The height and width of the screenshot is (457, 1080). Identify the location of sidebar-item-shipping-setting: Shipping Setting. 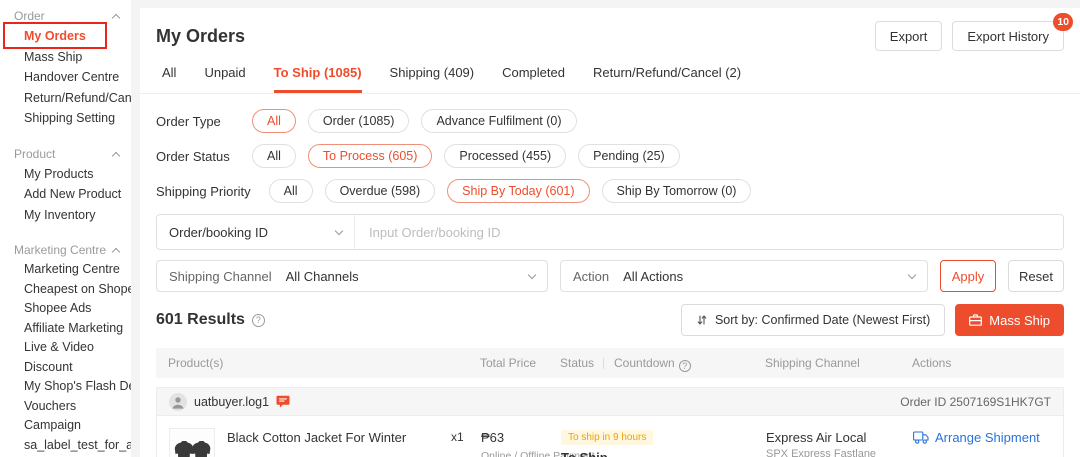
(72, 118).